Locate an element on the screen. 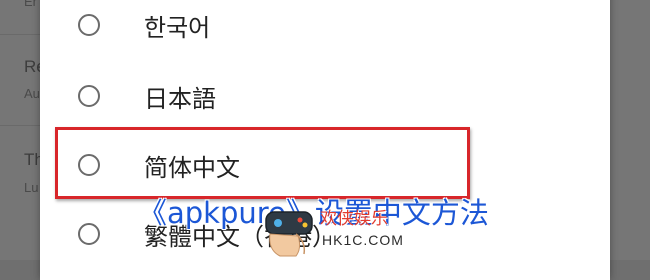  background-item-subtitle: Er is located at coordinates (30, 4).